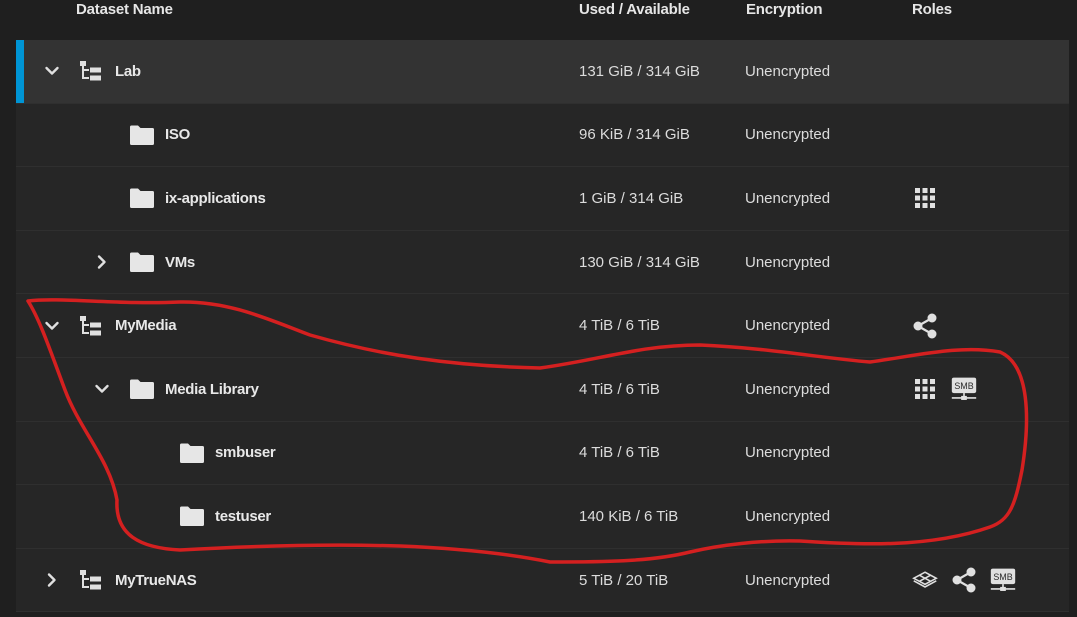 The height and width of the screenshot is (617, 1077). What do you see at coordinates (296, 262) in the screenshot?
I see `dataset-name-cell: VMs` at bounding box center [296, 262].